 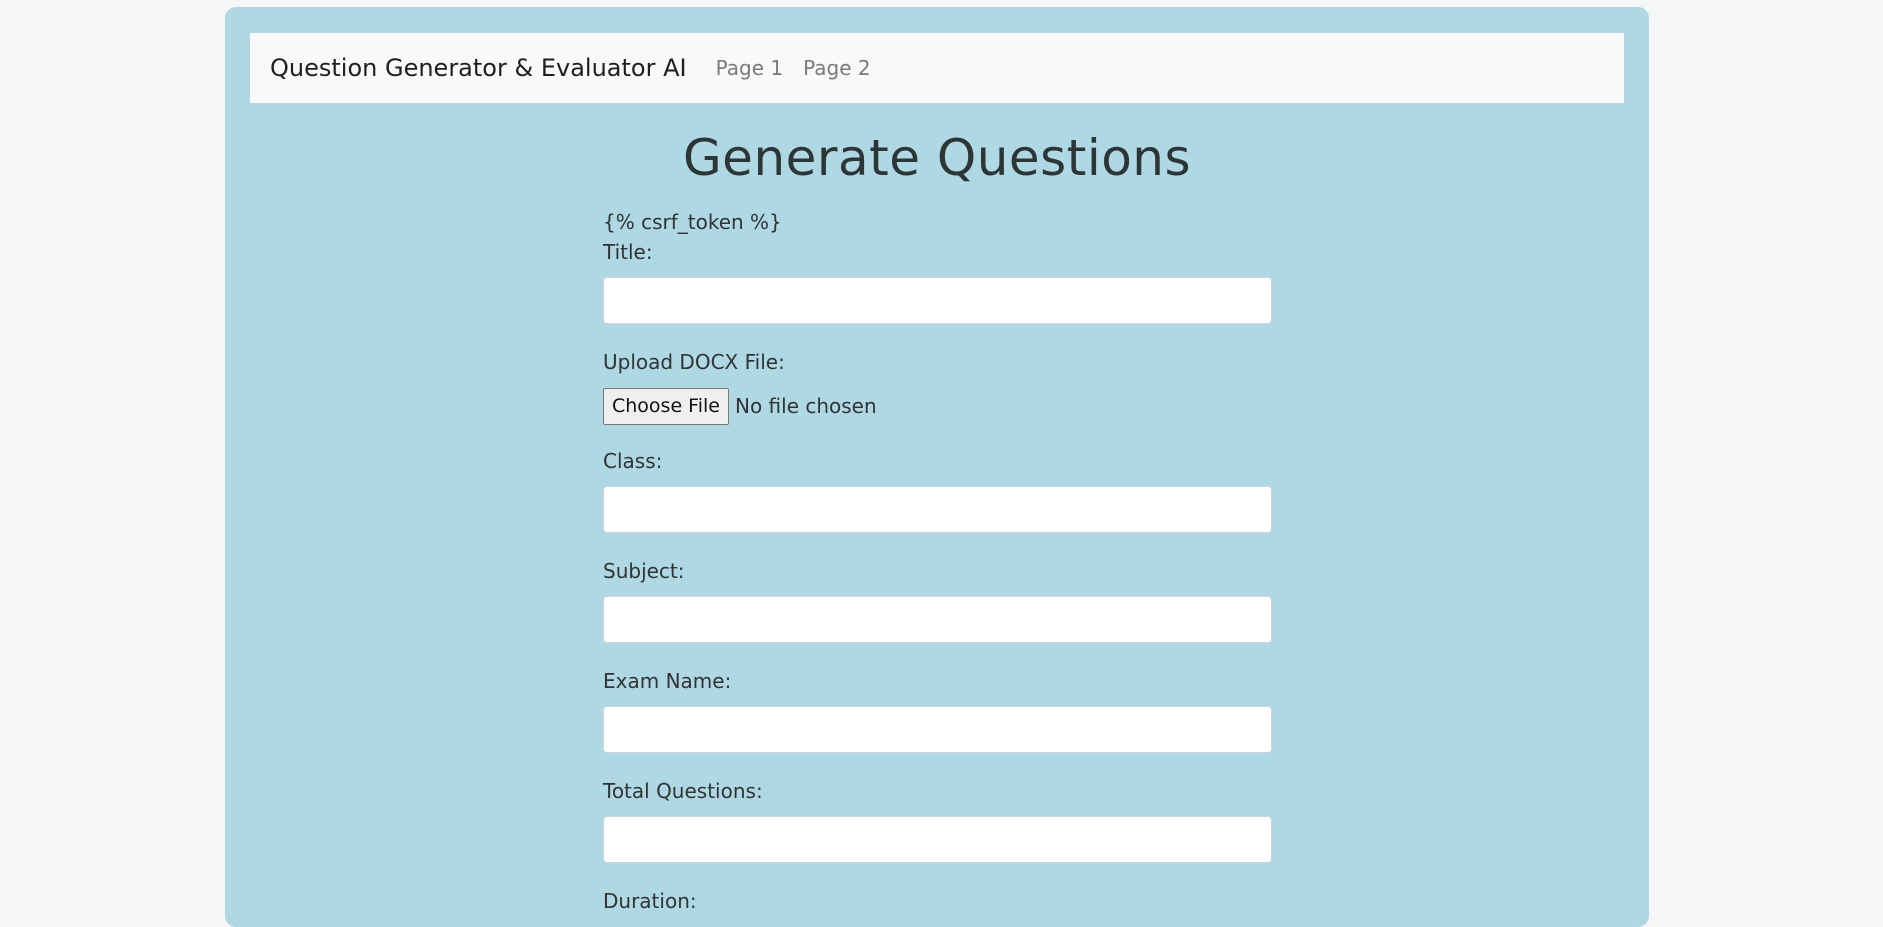 I want to click on title-label: Title:, so click(x=628, y=252).